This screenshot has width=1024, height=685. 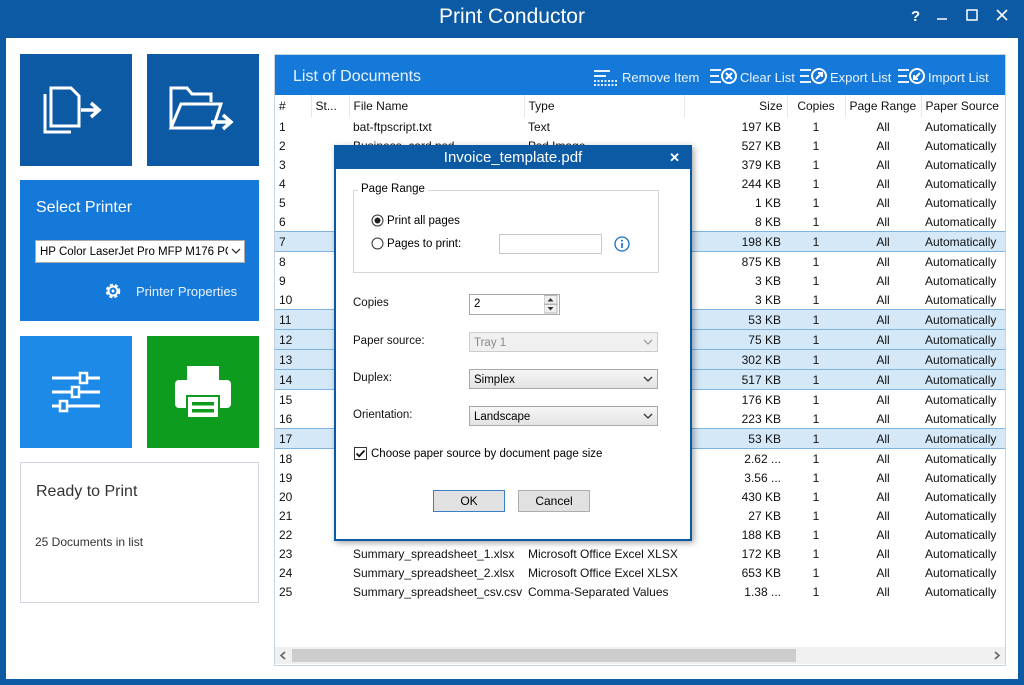 I want to click on copies-stepper: 2, so click(x=514, y=304).